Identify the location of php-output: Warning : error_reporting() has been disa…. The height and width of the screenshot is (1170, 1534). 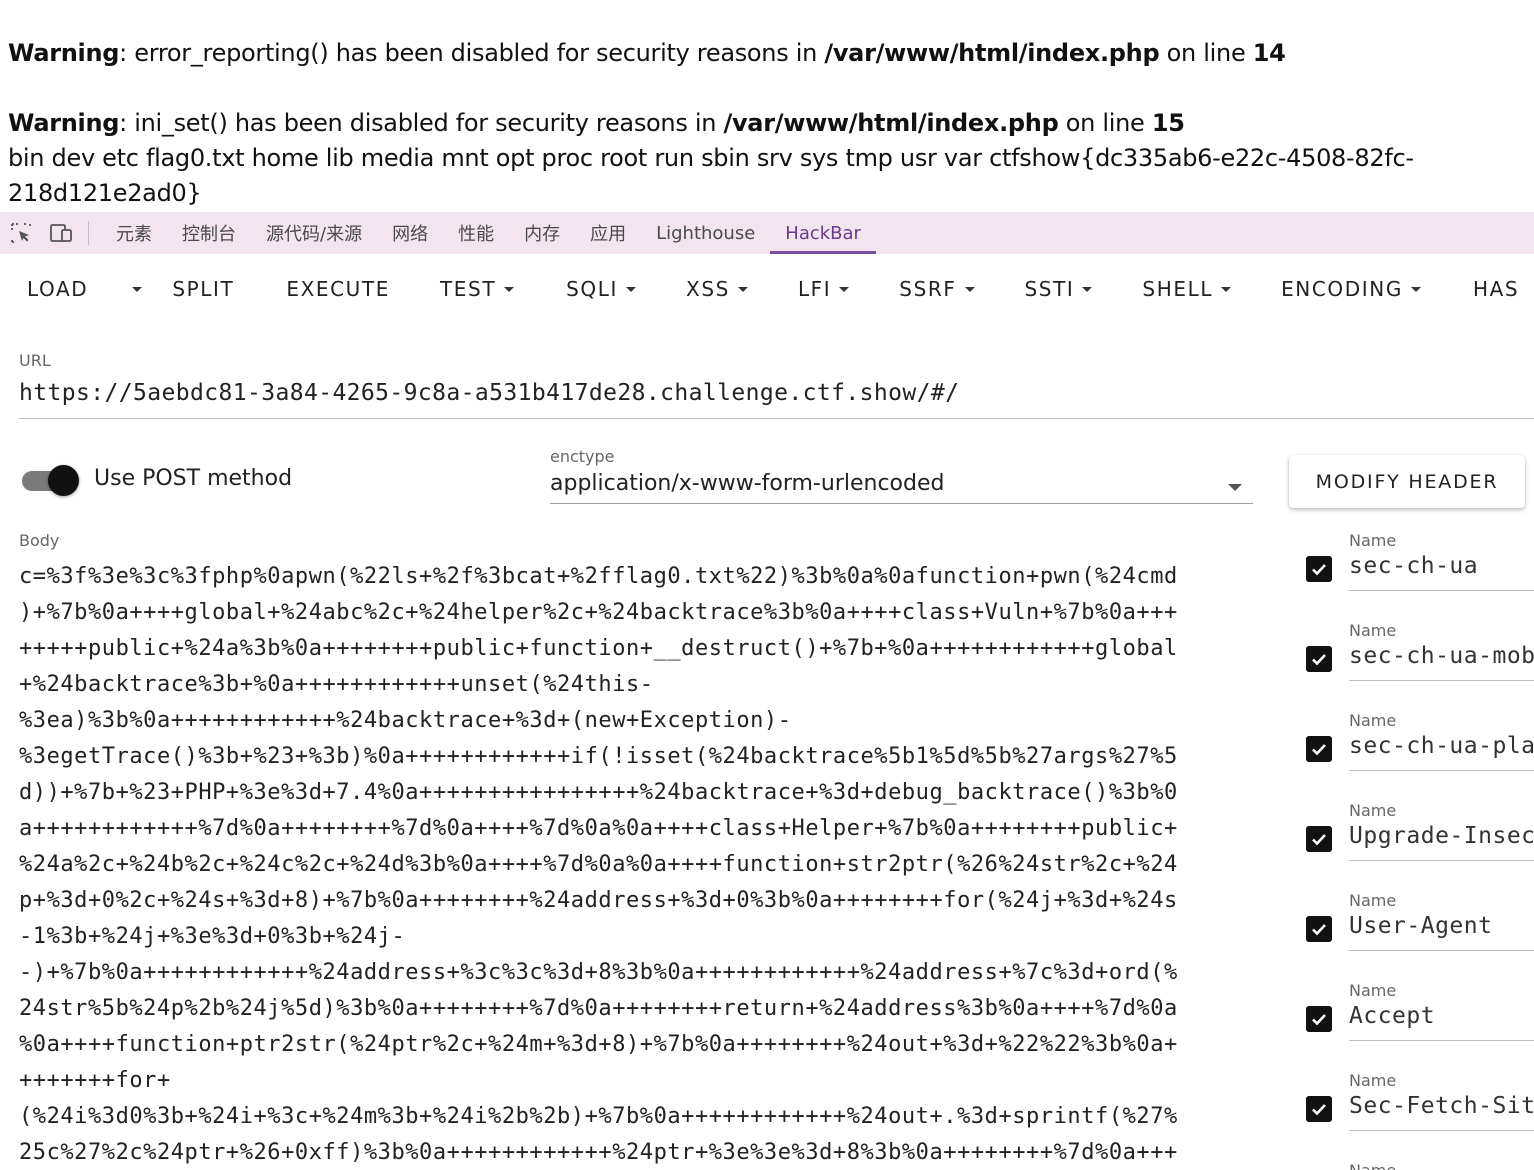
(768, 123).